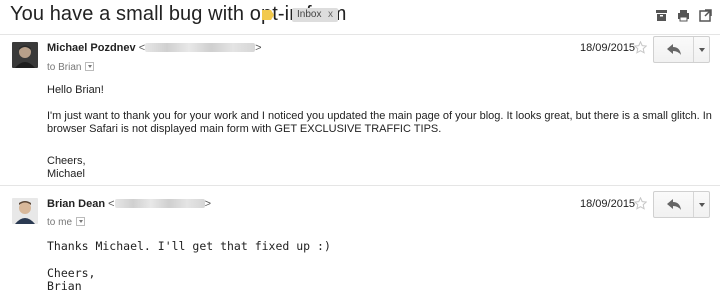 This screenshot has height=295, width=720. What do you see at coordinates (75, 90) in the screenshot?
I see `greeting: Hello Brian!` at bounding box center [75, 90].